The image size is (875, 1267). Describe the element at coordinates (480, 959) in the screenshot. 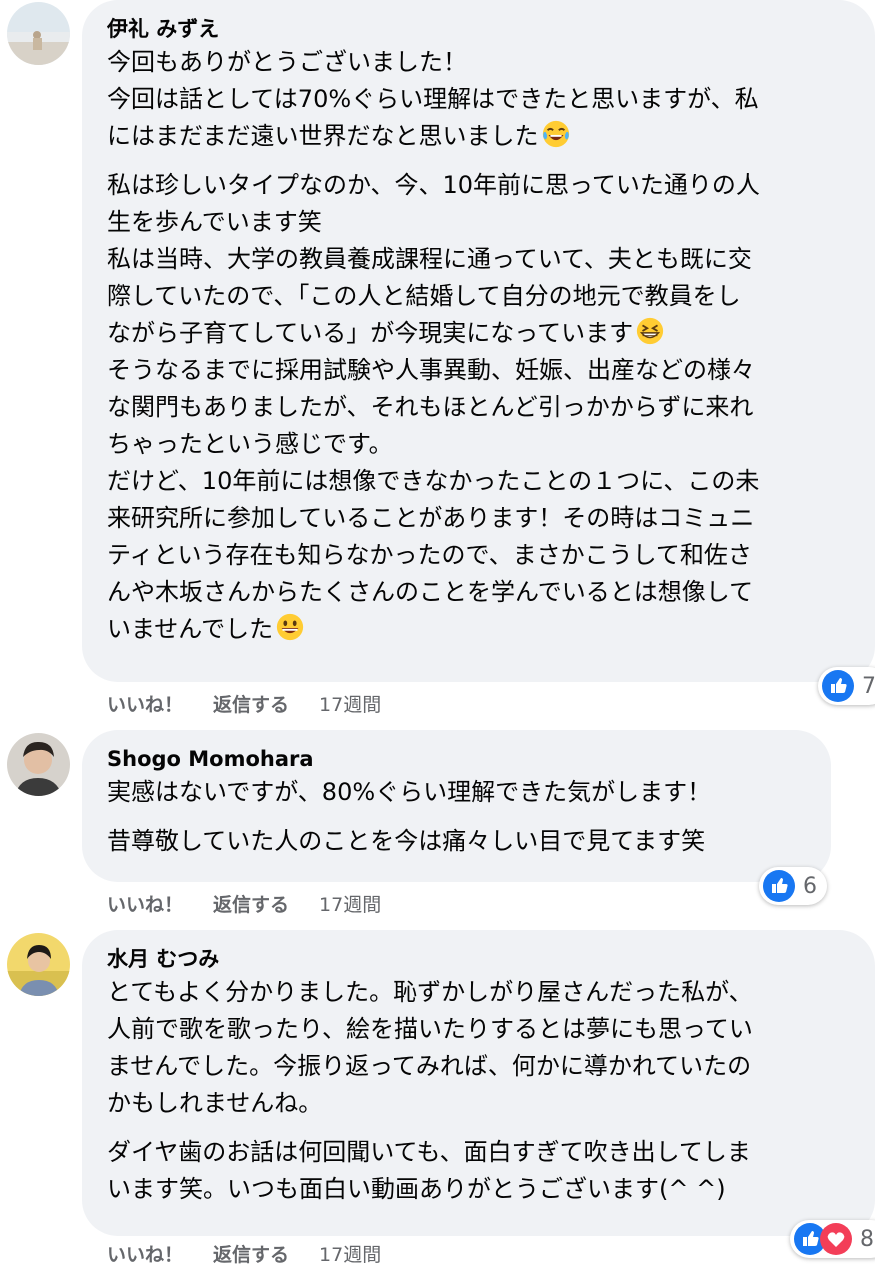

I see `comment-author: 水月 むつみ` at that location.